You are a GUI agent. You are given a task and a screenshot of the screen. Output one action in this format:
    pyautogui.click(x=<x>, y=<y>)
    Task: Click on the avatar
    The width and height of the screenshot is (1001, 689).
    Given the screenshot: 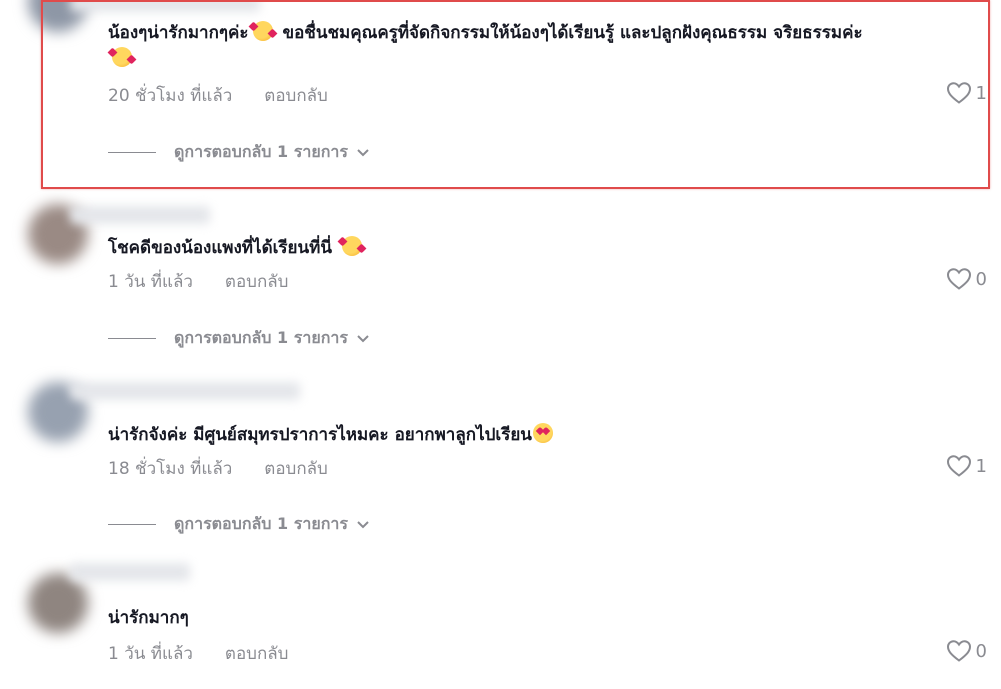 What is the action you would take?
    pyautogui.click(x=58, y=603)
    